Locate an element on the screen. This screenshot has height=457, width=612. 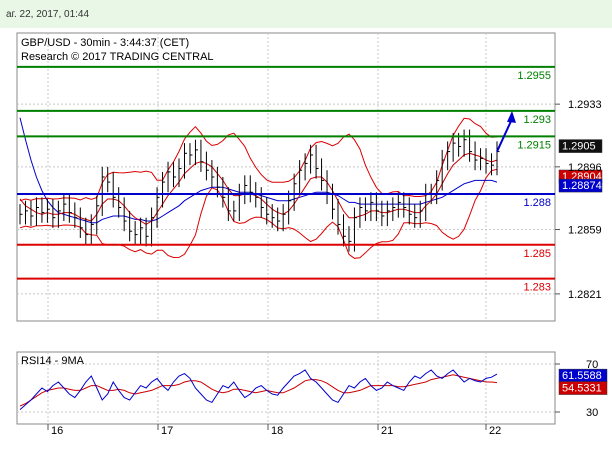
x-tick-label: 16 is located at coordinates (57, 431).